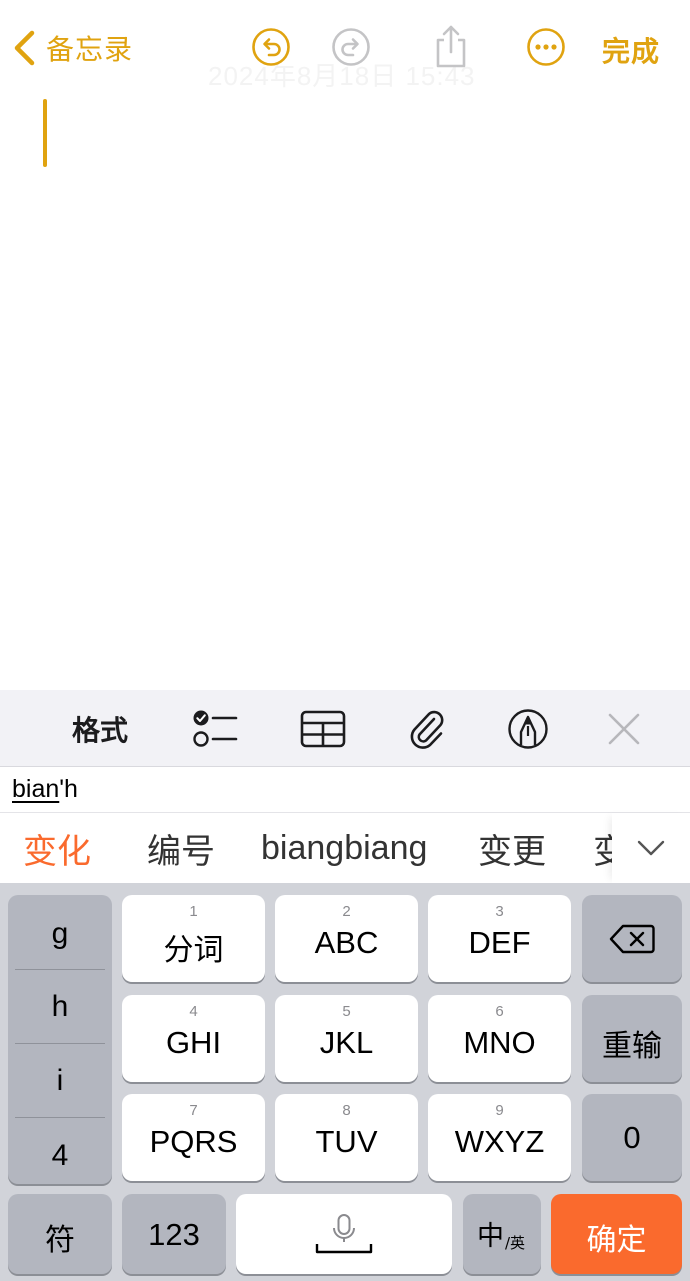 The height and width of the screenshot is (1281, 690). Describe the element at coordinates (512, 848) in the screenshot. I see `candidate-item: 变更` at that location.